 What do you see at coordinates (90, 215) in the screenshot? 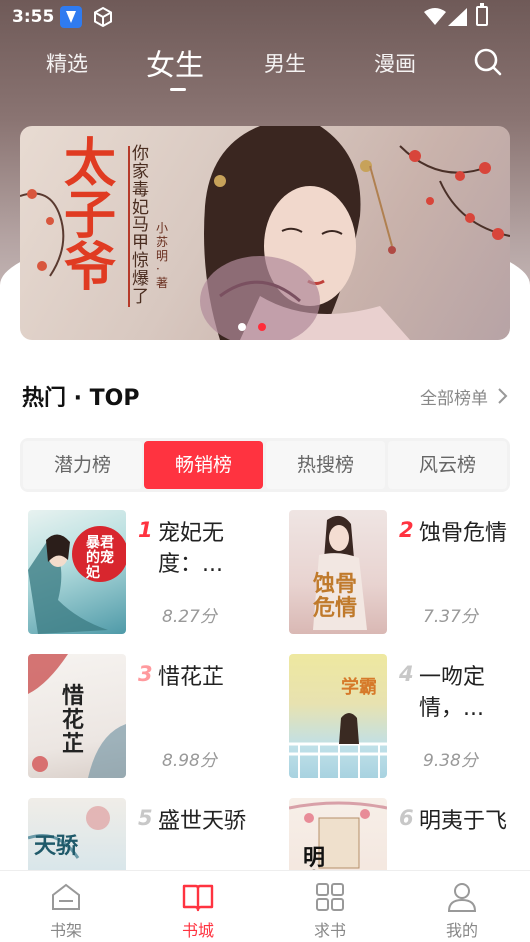
I see `banner-title: 太子爷` at bounding box center [90, 215].